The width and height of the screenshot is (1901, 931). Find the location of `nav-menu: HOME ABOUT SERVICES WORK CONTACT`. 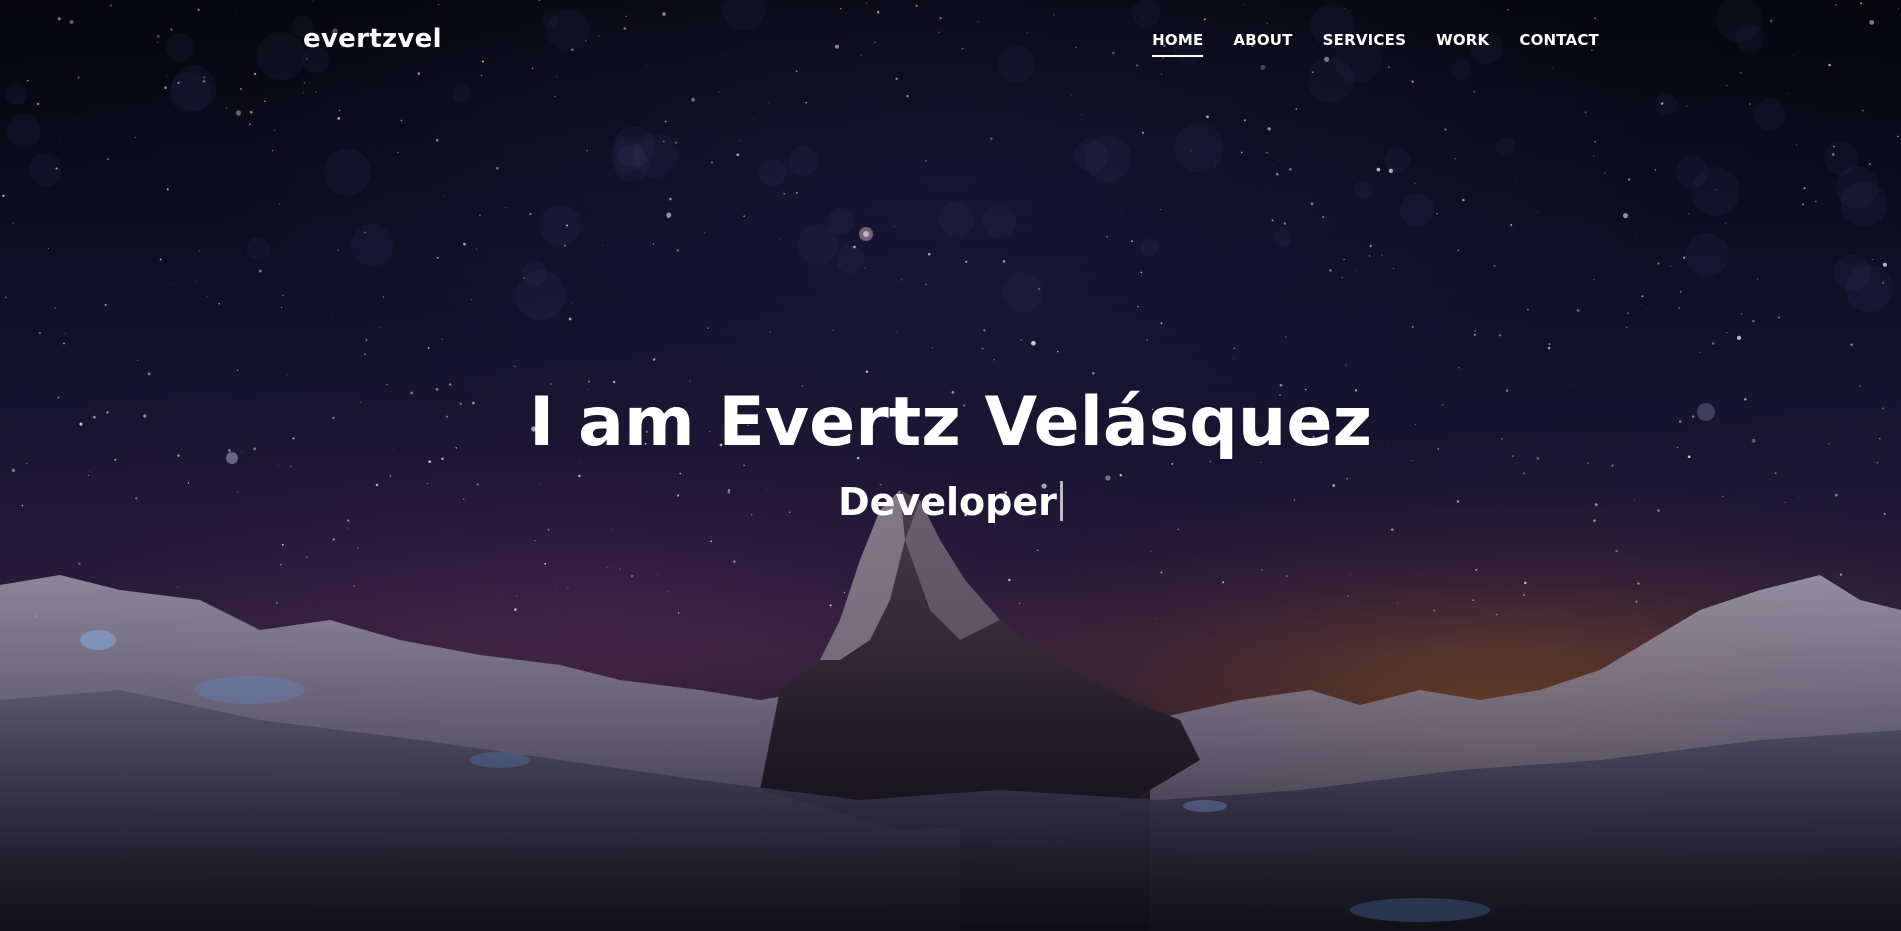

nav-menu: HOME ABOUT SERVICES WORK CONTACT is located at coordinates (1375, 43).